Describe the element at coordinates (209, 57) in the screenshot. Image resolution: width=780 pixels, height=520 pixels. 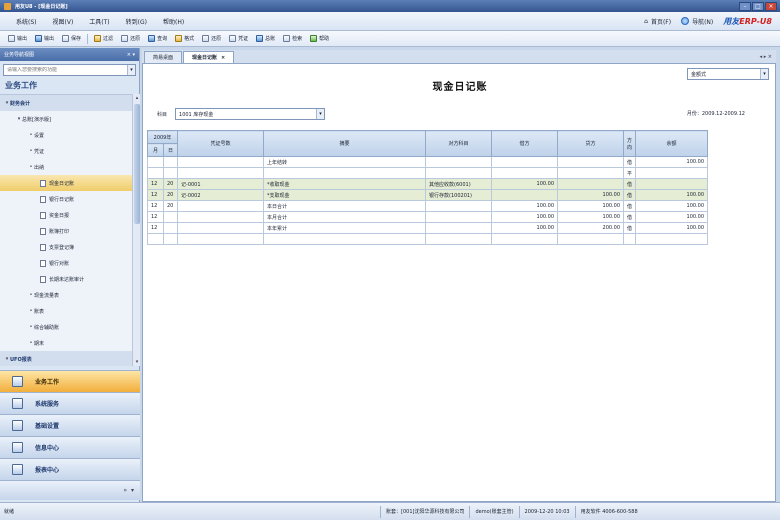
I see `tab-cash-journal: 现金日记账 ×` at that location.